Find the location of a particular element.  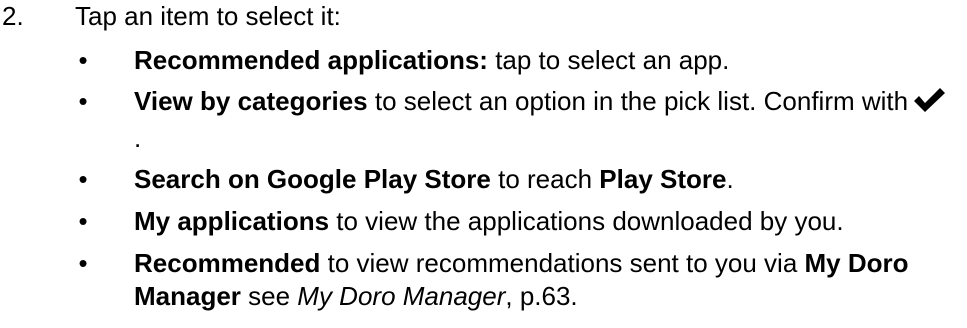

bullet-bold: Search on Google Play Store is located at coordinates (312, 179).